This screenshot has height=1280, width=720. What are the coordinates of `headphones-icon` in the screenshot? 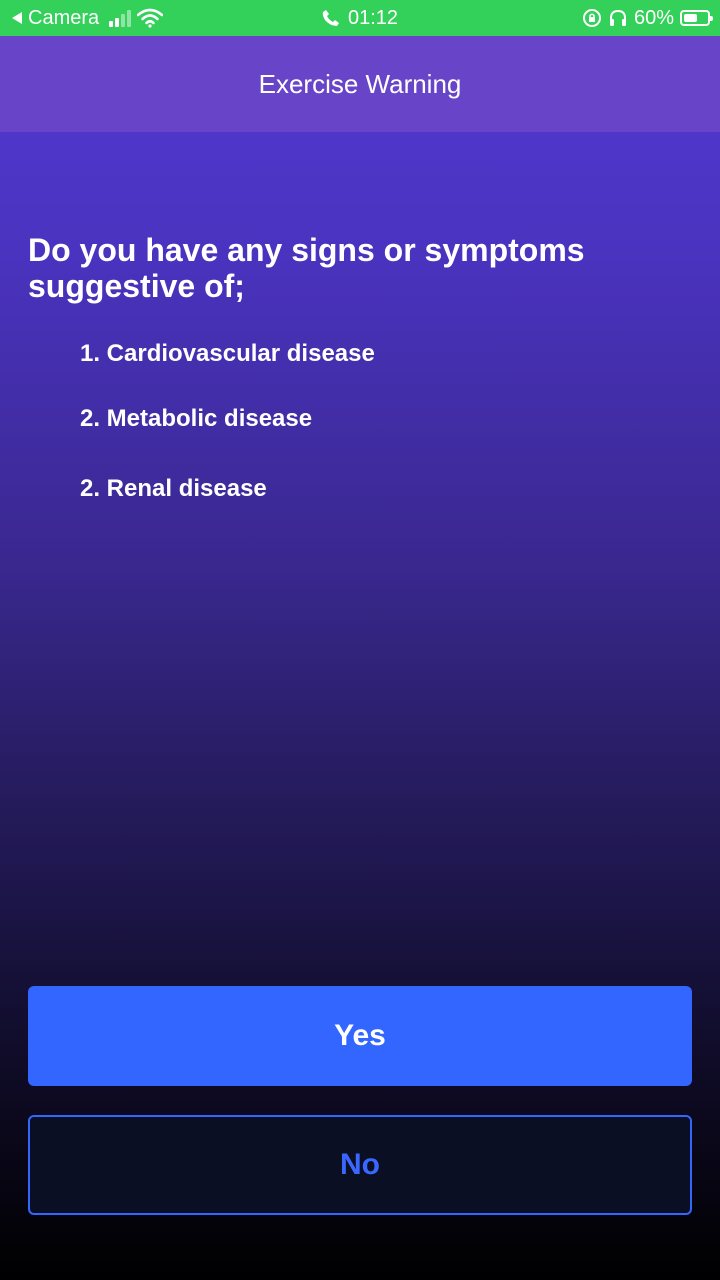 It's located at (617, 17).